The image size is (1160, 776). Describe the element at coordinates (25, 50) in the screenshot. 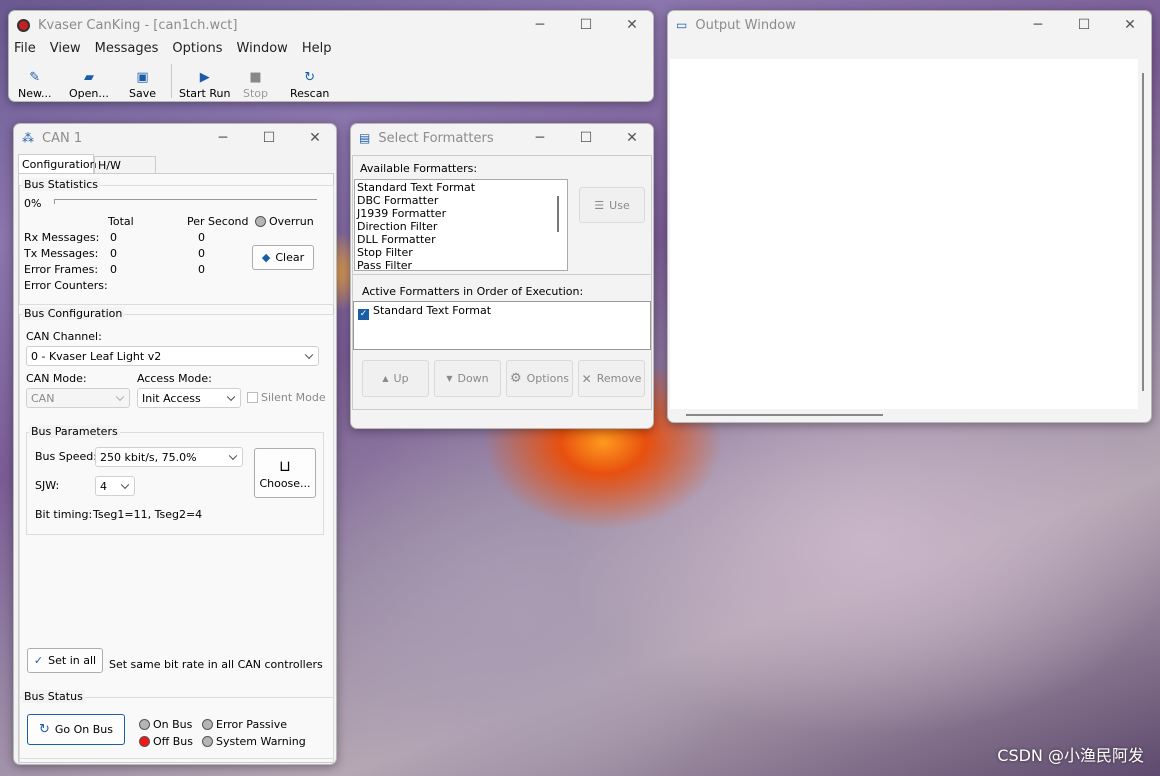

I see `menu-file: File` at that location.